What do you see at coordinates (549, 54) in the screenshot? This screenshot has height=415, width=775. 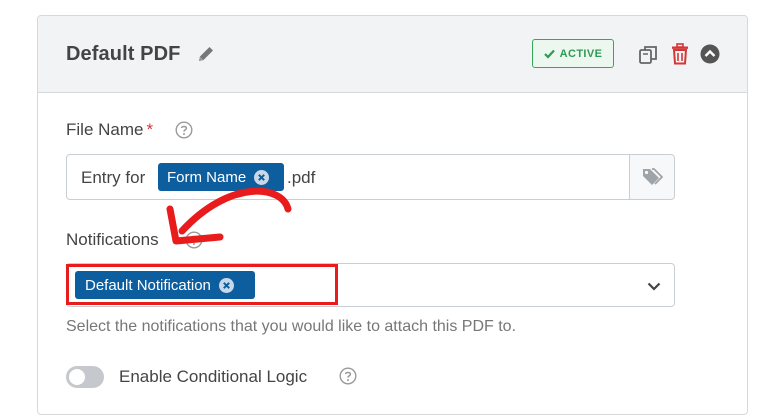 I see `checkmark-icon` at bounding box center [549, 54].